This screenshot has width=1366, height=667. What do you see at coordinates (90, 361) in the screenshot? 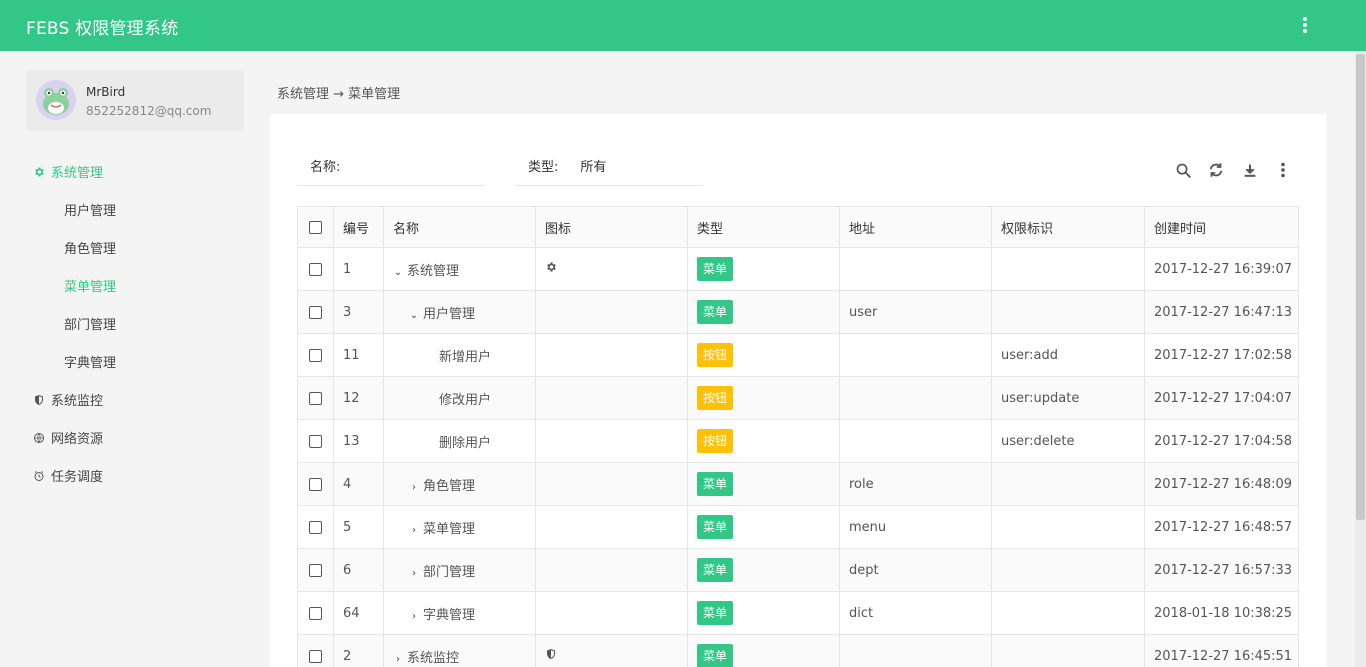
I see `sidebar-item-dict-management: 字典管理` at bounding box center [90, 361].